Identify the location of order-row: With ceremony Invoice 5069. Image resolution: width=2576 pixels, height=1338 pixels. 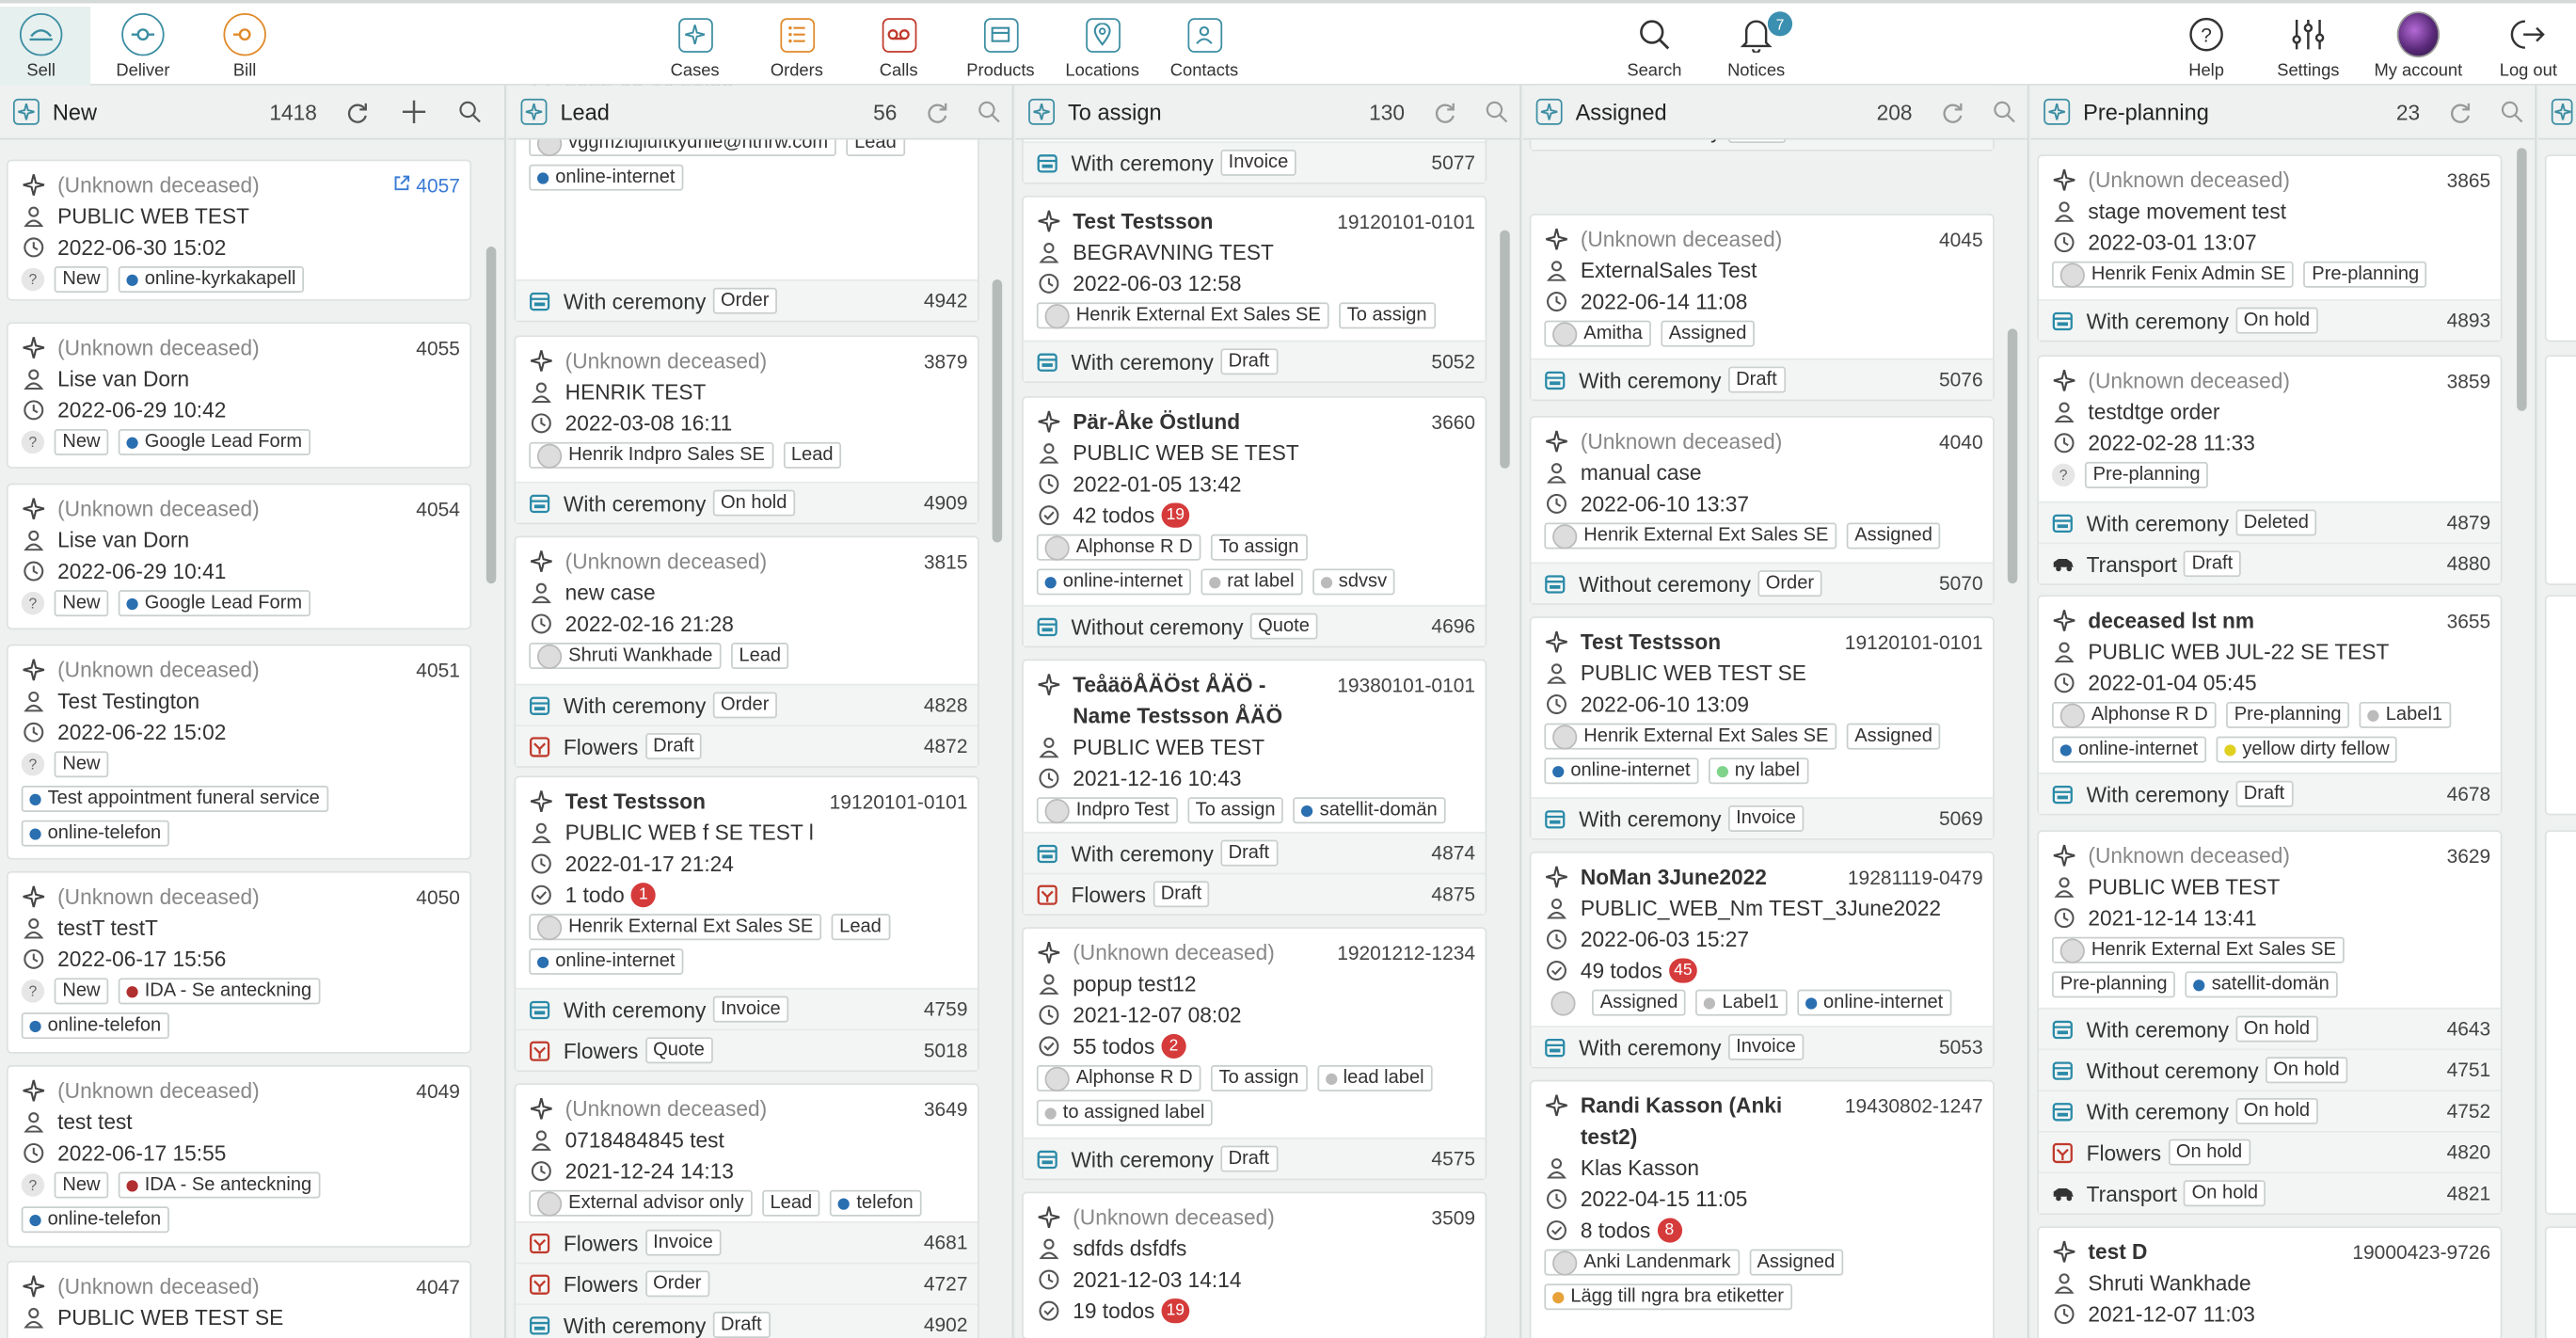
(1762, 817).